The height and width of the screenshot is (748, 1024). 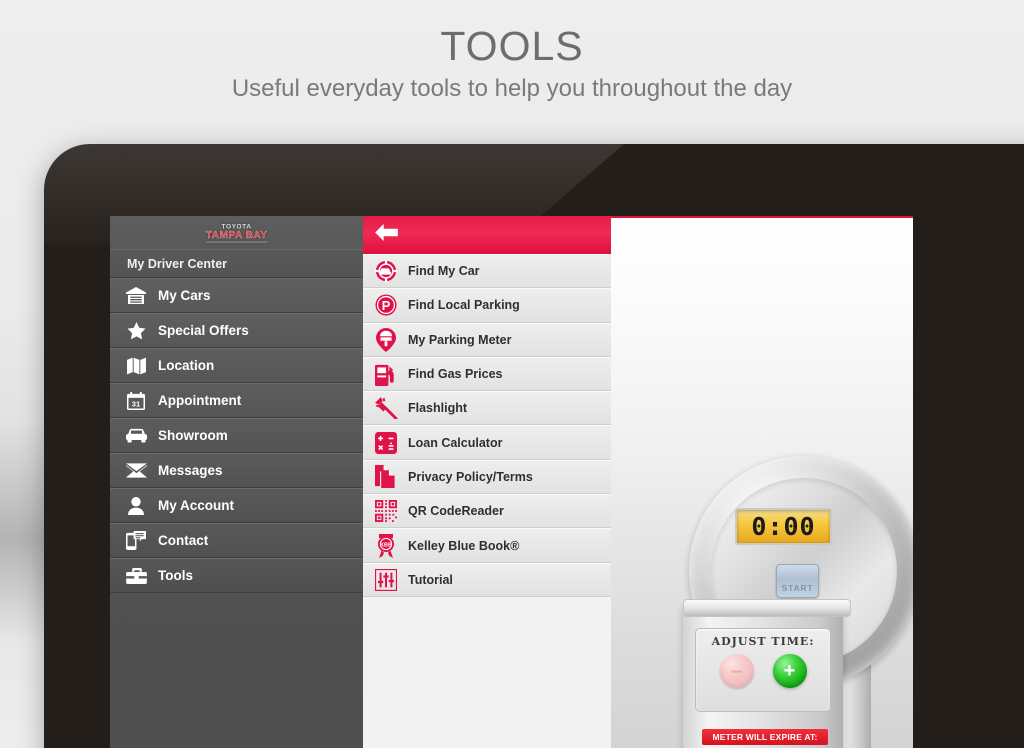 What do you see at coordinates (236, 505) in the screenshot?
I see `sidebar-item-my-account: My Account` at bounding box center [236, 505].